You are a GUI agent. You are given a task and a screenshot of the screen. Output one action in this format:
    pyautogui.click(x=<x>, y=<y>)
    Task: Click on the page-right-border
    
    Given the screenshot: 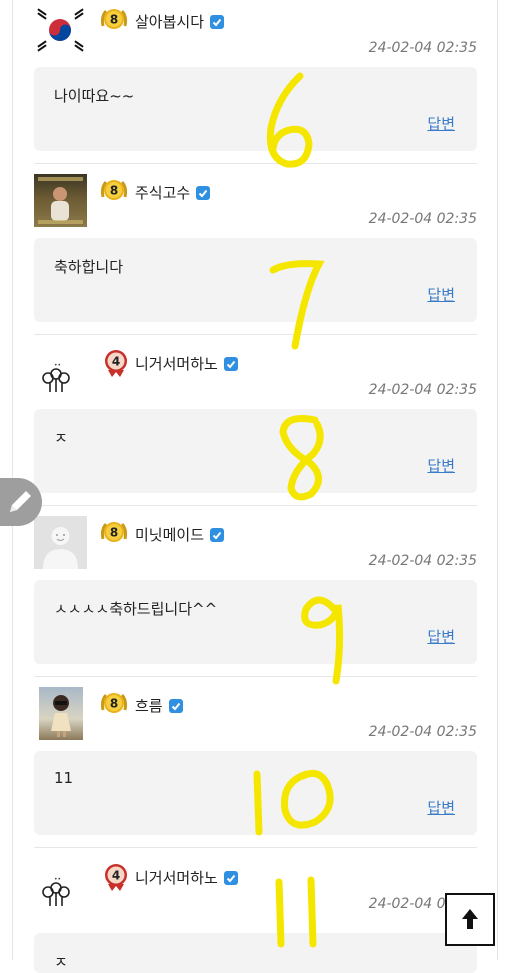 What is the action you would take?
    pyautogui.click(x=497, y=480)
    